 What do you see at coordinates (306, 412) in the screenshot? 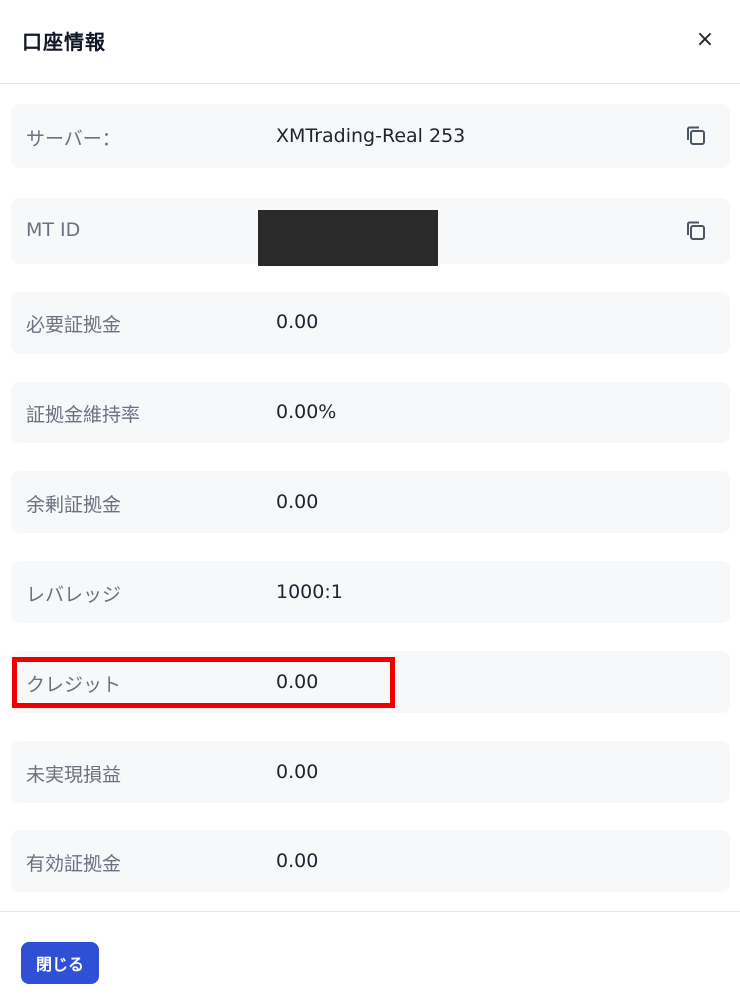
I see `row-value: 0.00%` at bounding box center [306, 412].